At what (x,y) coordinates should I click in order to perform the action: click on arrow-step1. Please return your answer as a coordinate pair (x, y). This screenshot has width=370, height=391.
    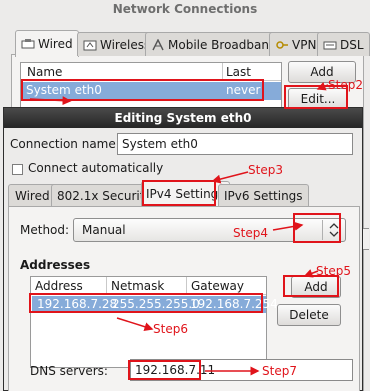
    Looking at the image, I should click on (50, 101).